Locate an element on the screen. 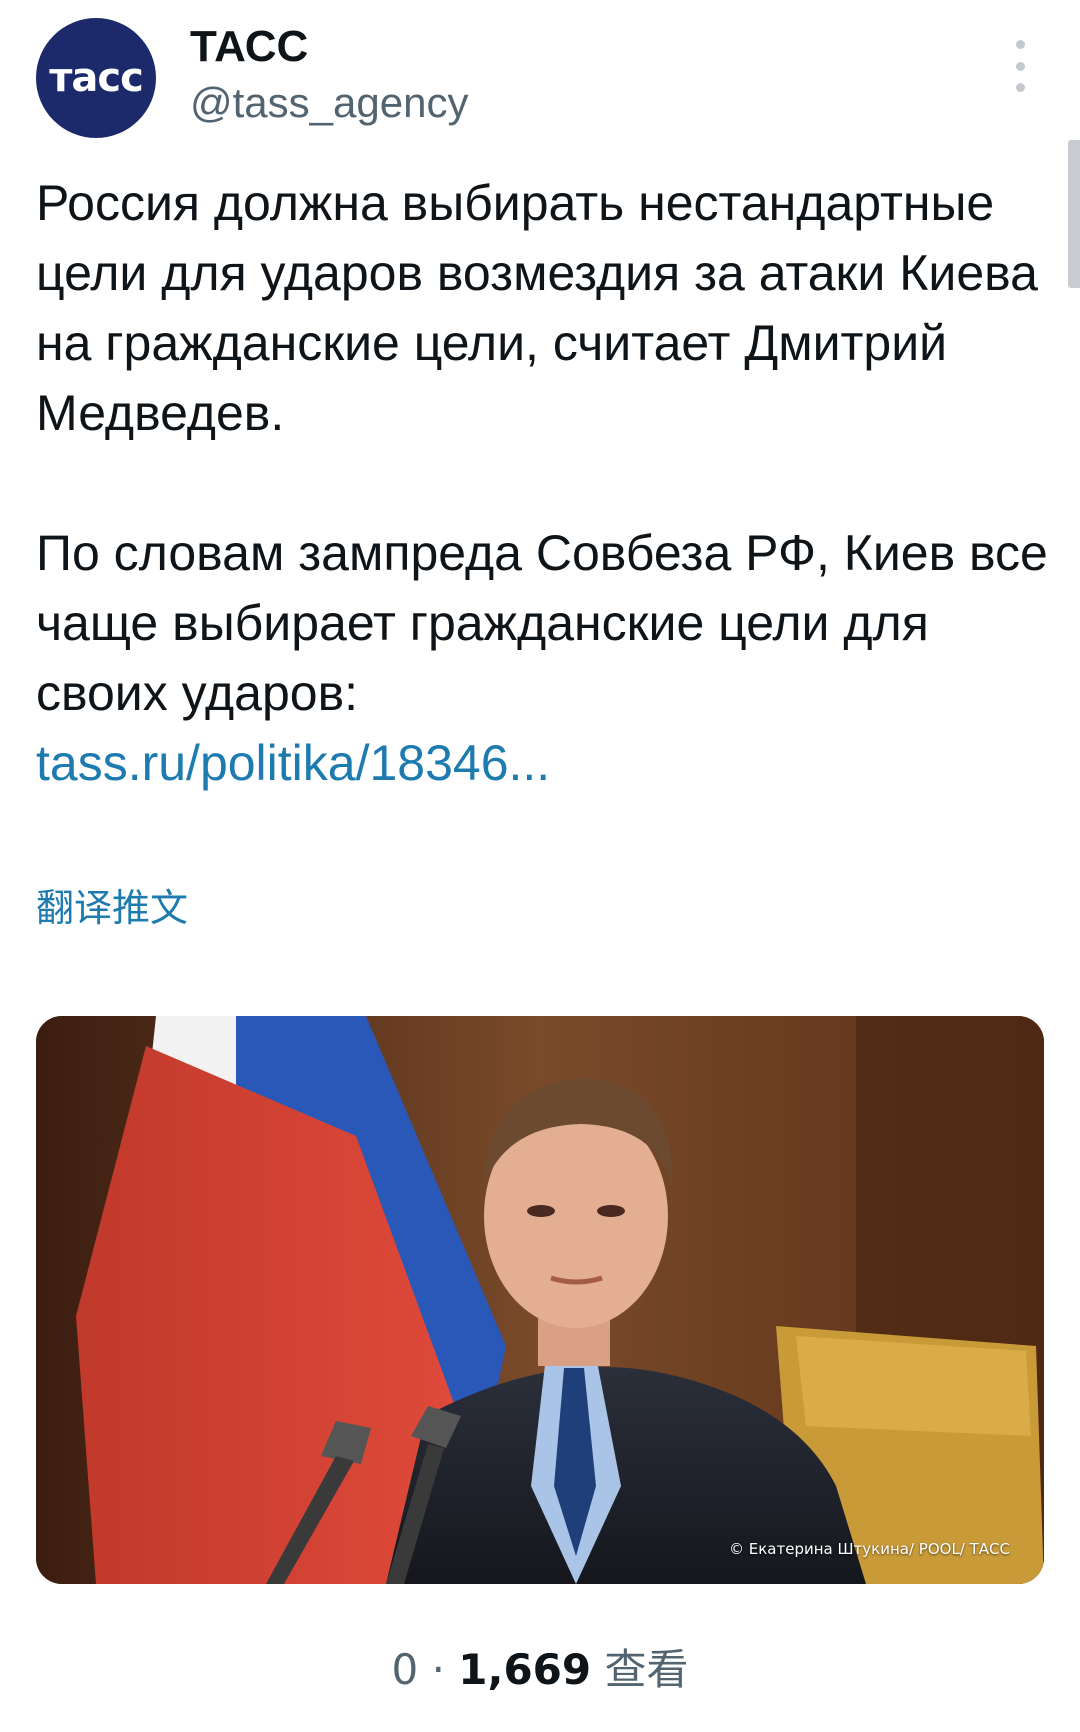  photo-credit: © Екатерина Штукина/ POOL/ ТАСС is located at coordinates (869, 1549).